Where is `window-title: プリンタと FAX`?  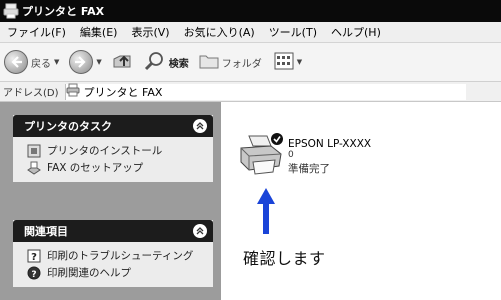
window-title: プリンタと FAX is located at coordinates (63, 11).